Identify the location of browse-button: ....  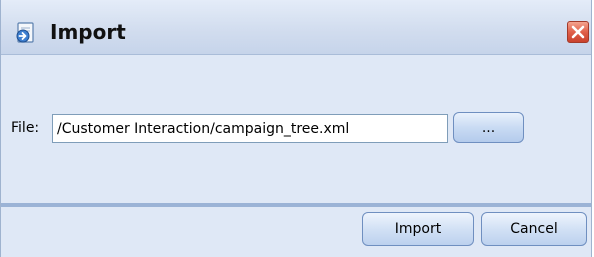
(488, 127).